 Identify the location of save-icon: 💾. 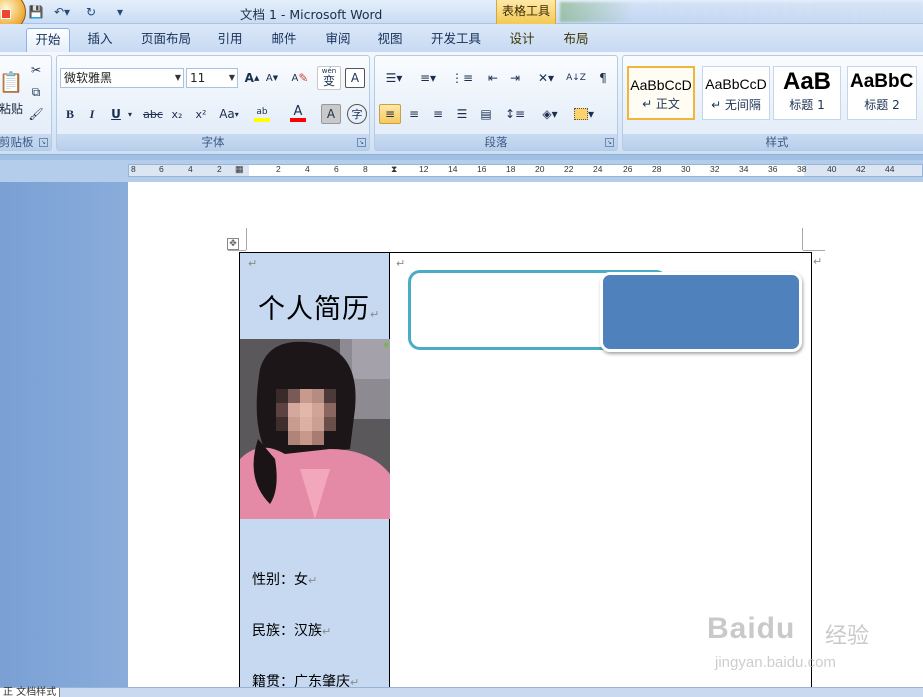
(36, 11).